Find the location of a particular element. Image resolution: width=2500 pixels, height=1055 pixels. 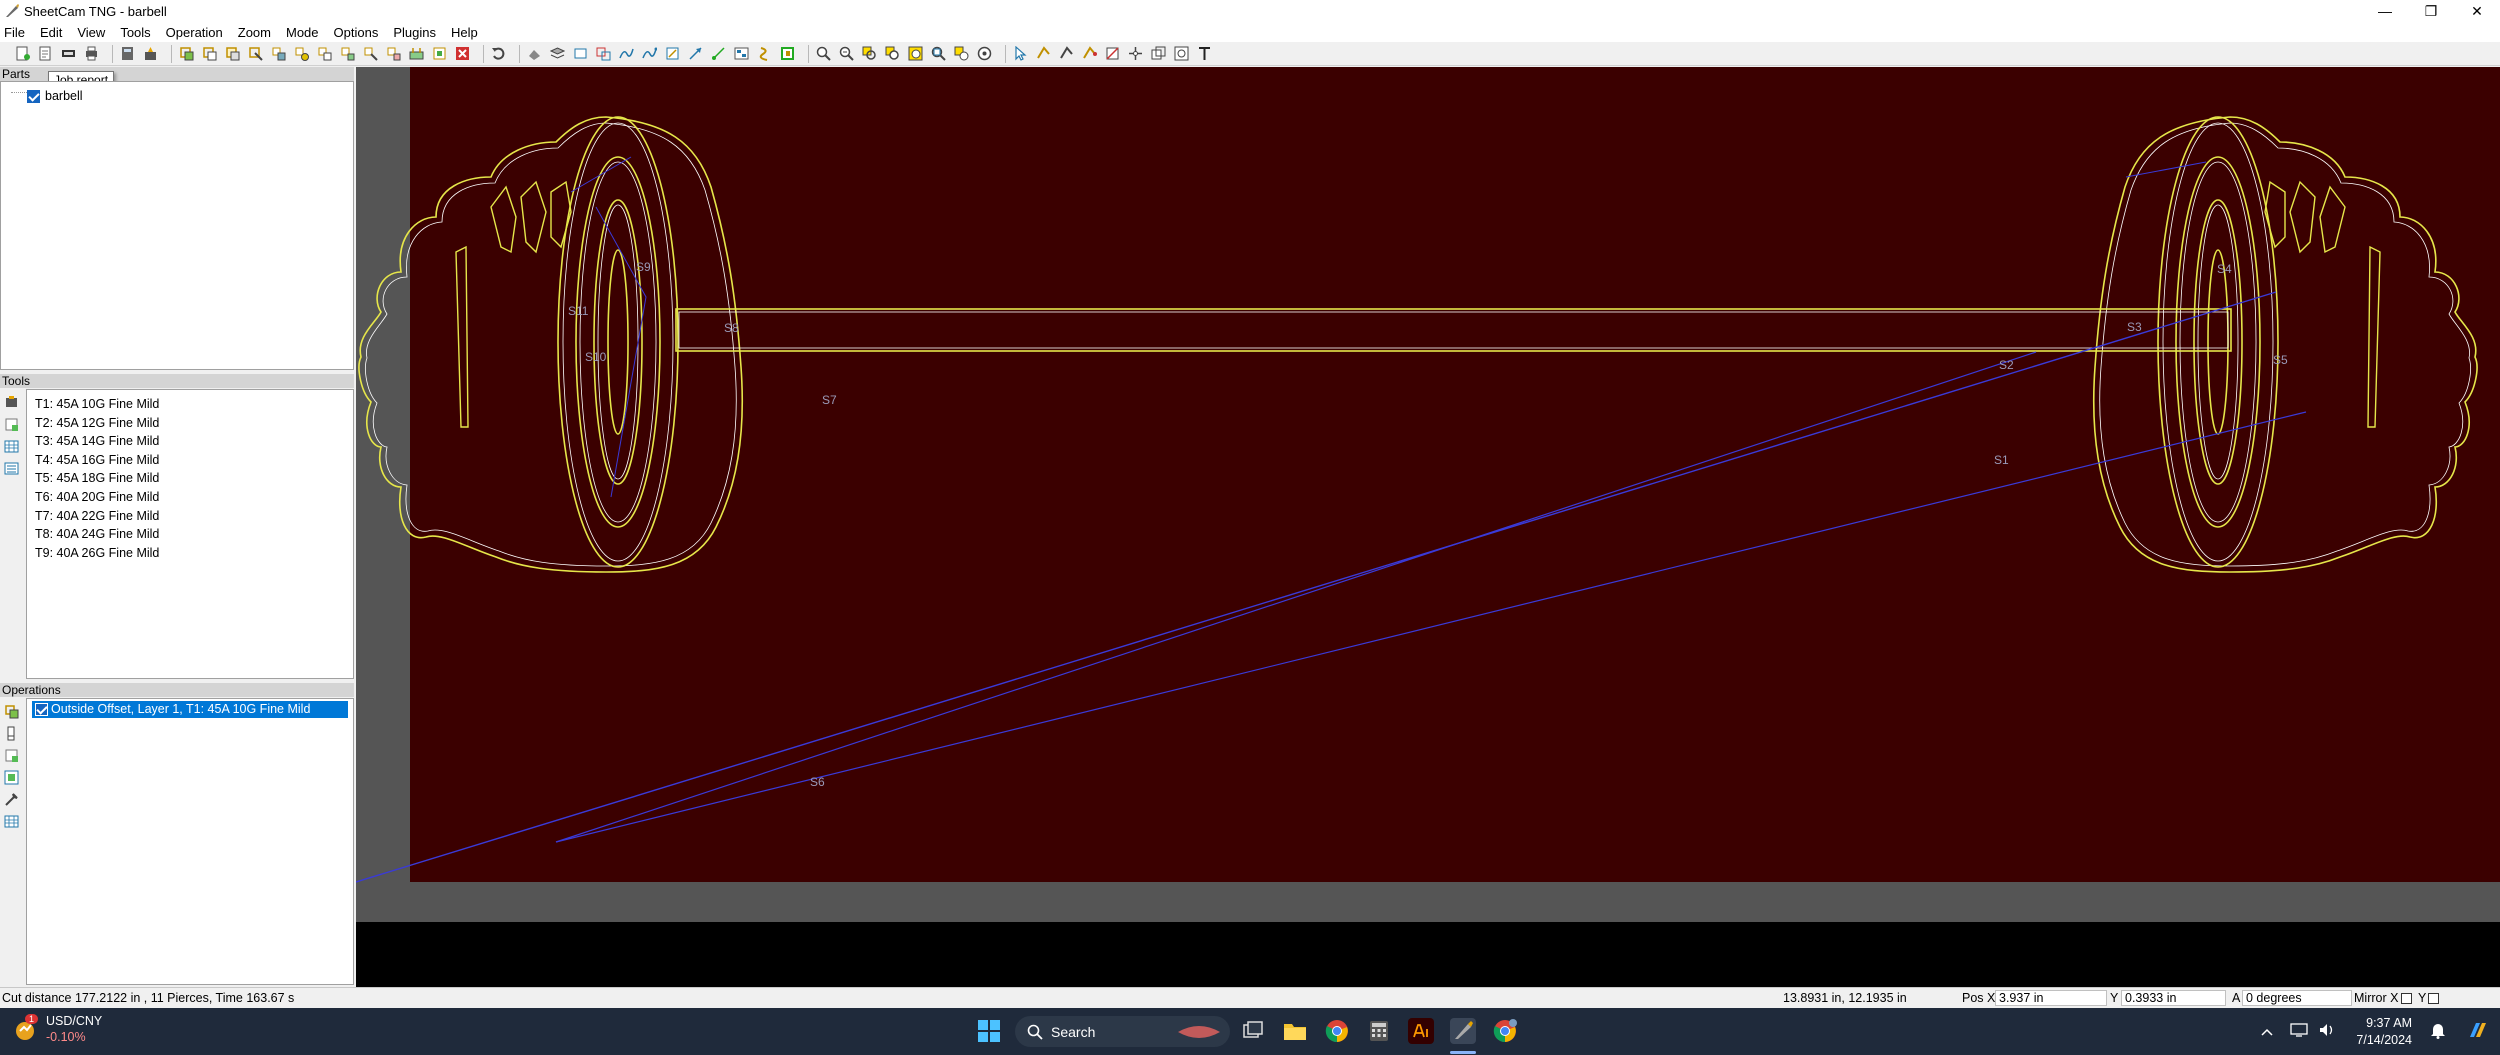

edit-start-icon is located at coordinates (1043, 53).